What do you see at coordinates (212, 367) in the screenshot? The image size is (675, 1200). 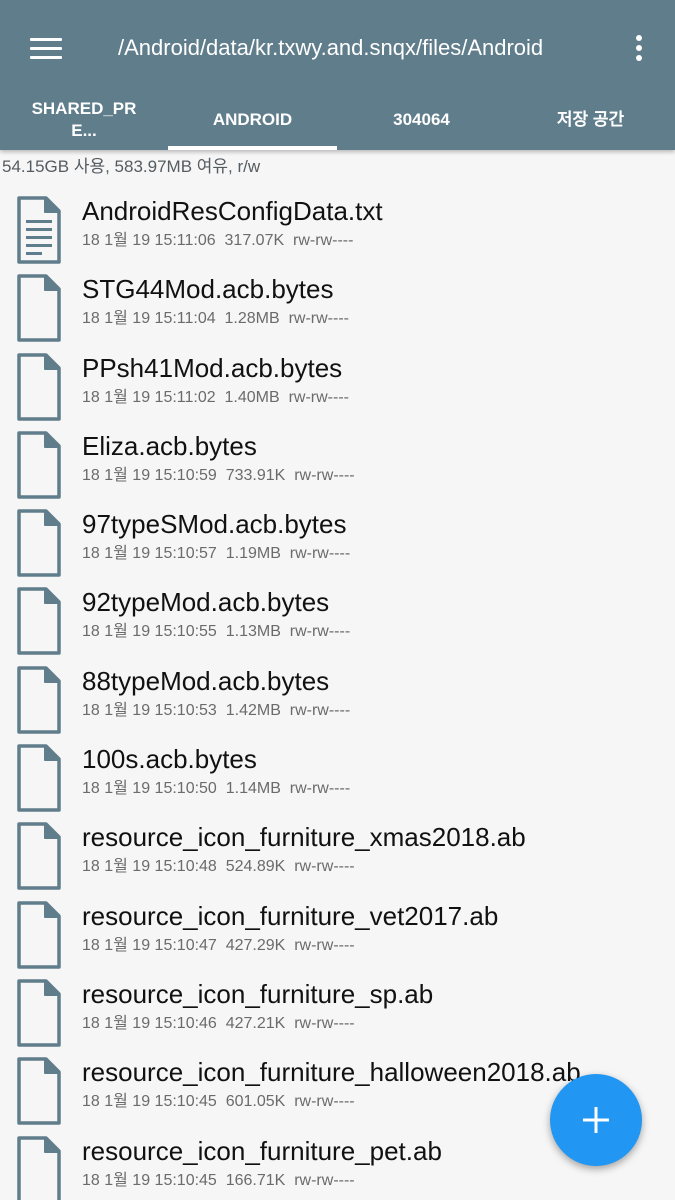 I see `file-name: PPsh41Mod.acb.bytes` at bounding box center [212, 367].